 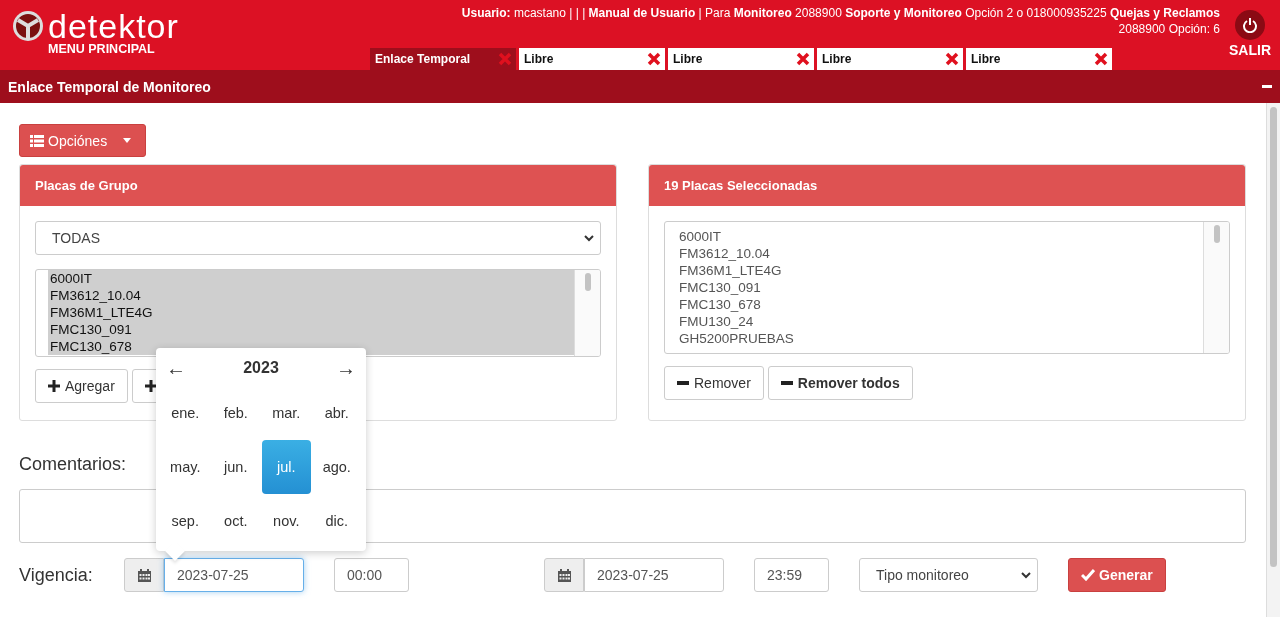 What do you see at coordinates (318, 185) in the screenshot?
I see `panel-header: Placas de Grupo` at bounding box center [318, 185].